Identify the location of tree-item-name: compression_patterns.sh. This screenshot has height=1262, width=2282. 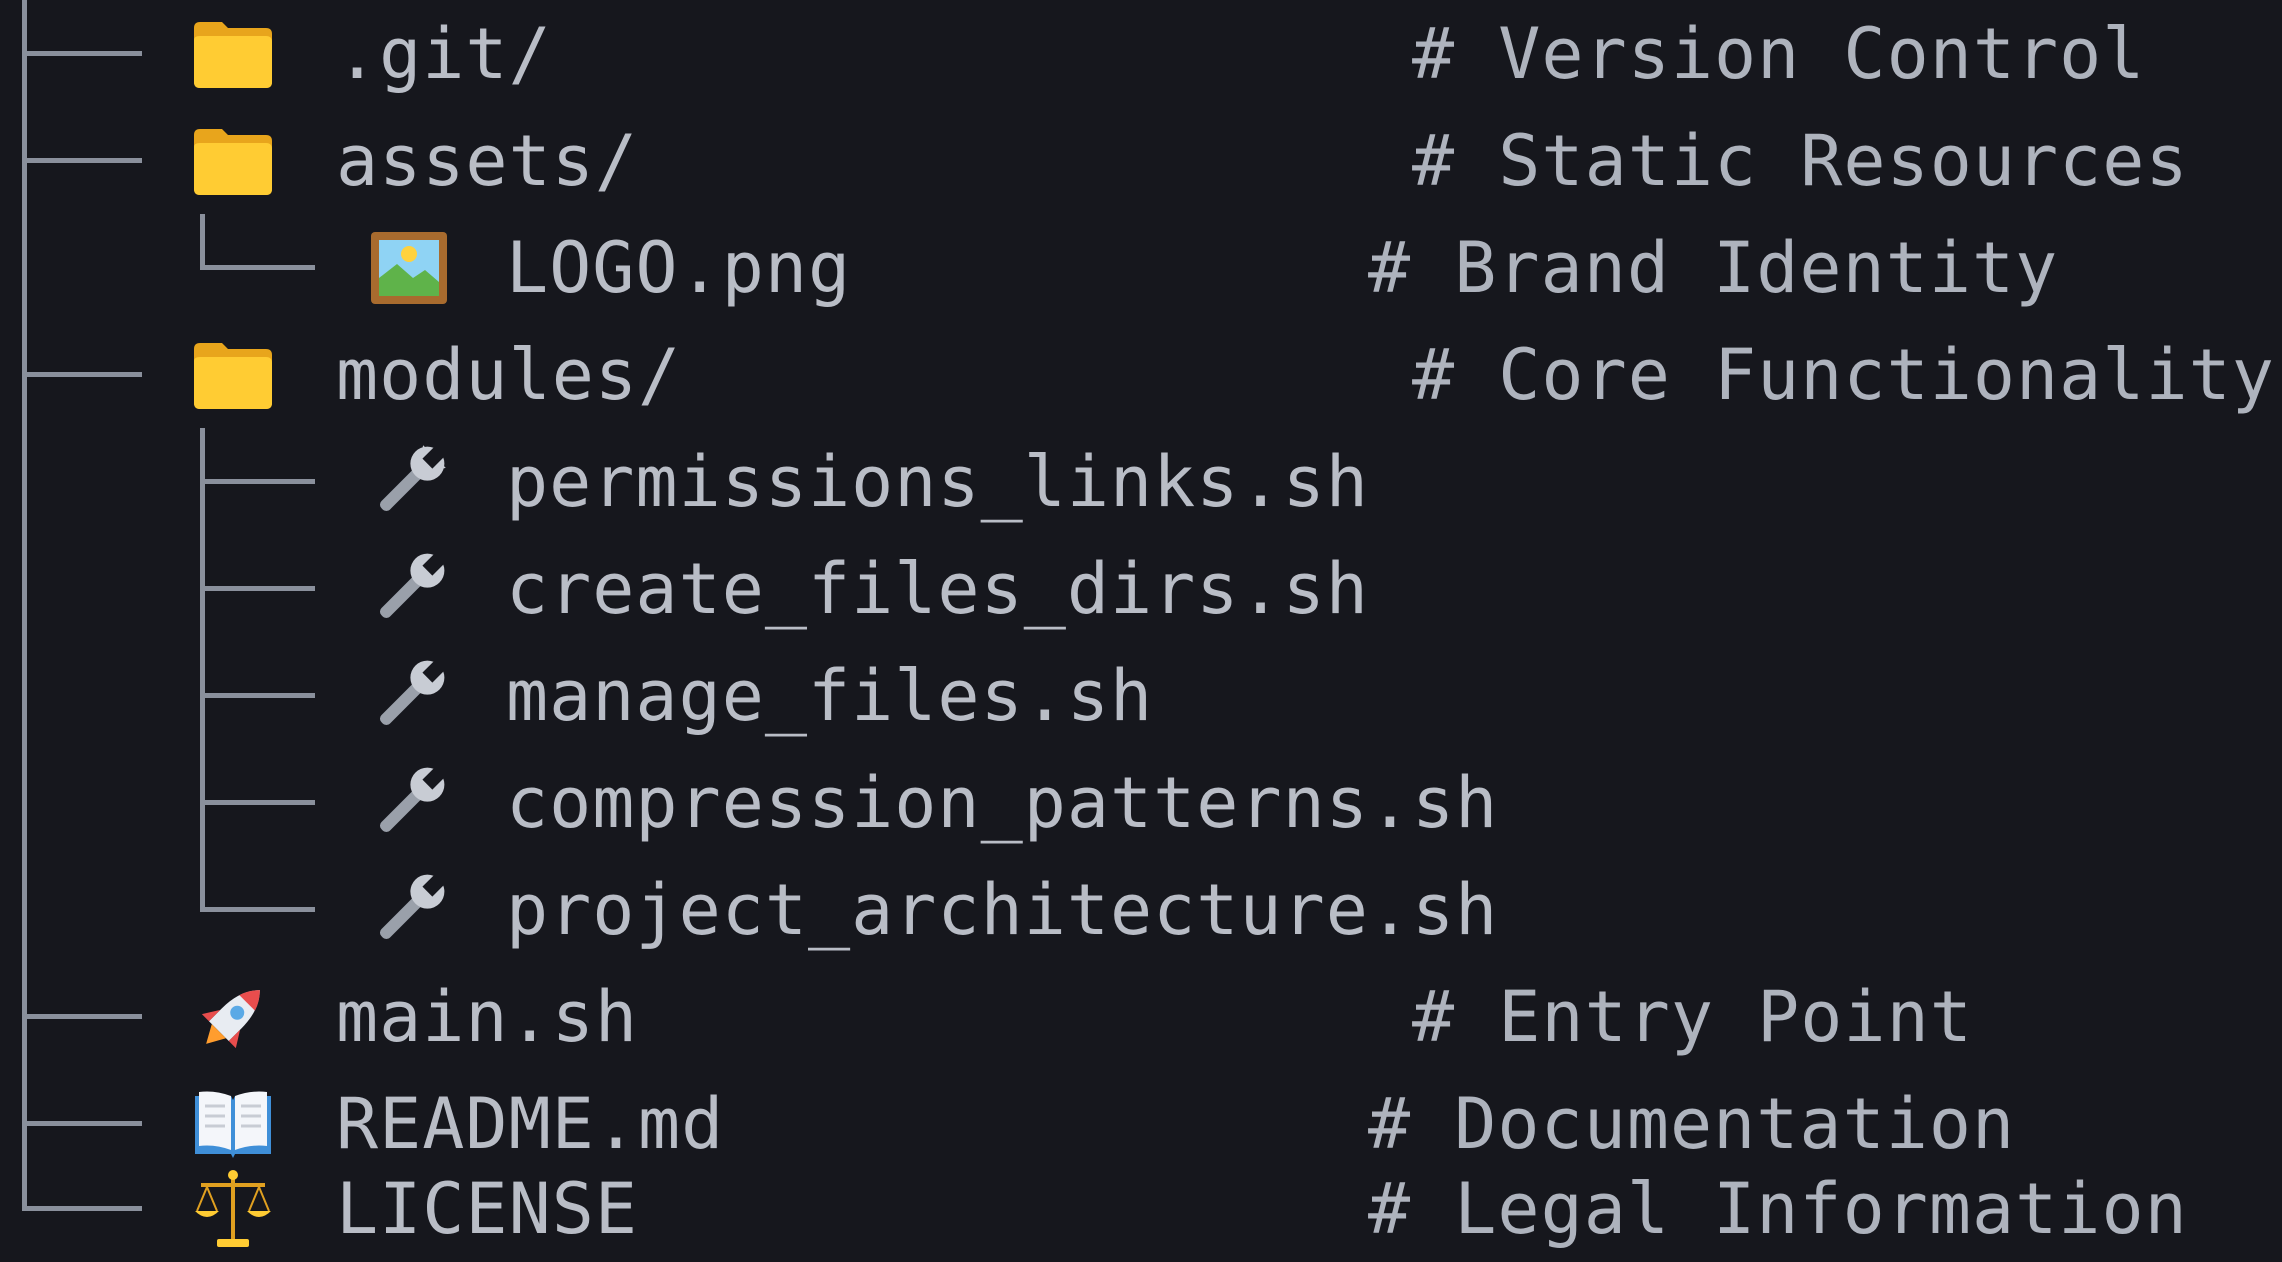
(1002, 803).